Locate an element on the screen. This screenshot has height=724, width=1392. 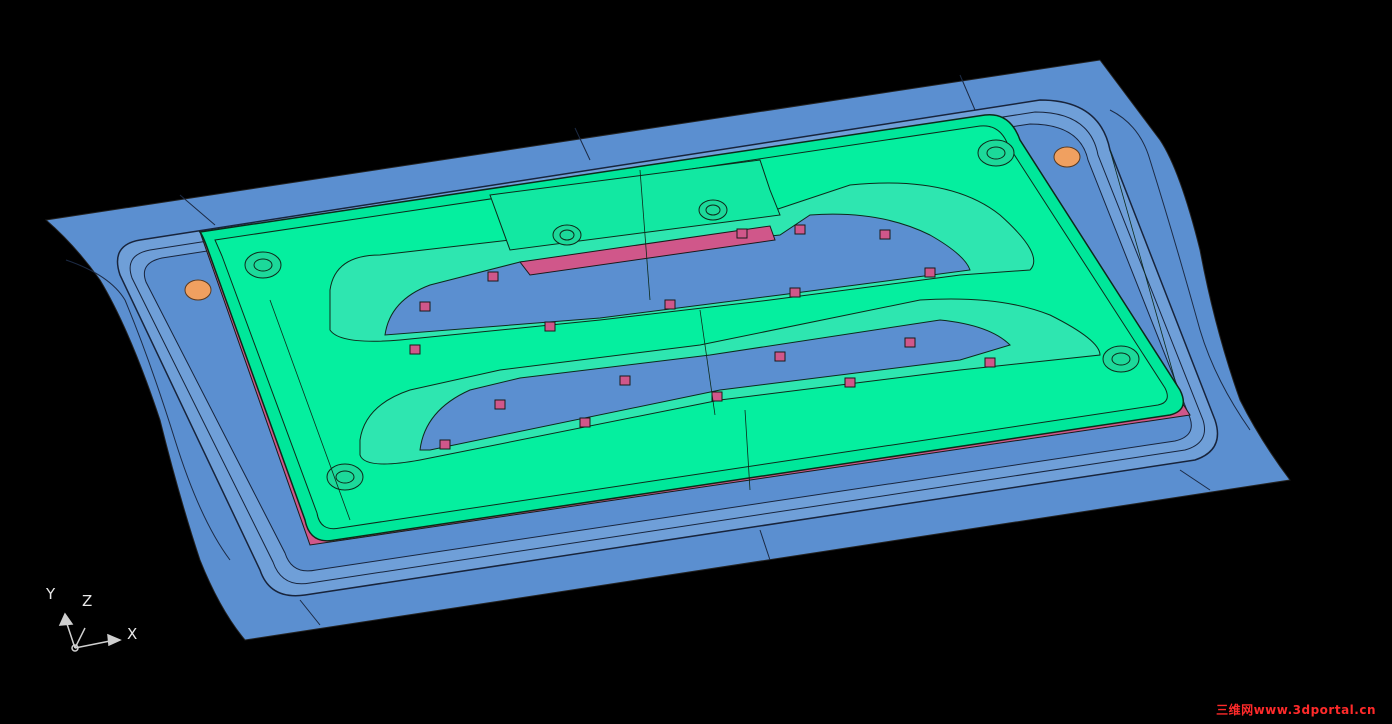
axis-y-label: Y is located at coordinates (51, 594).